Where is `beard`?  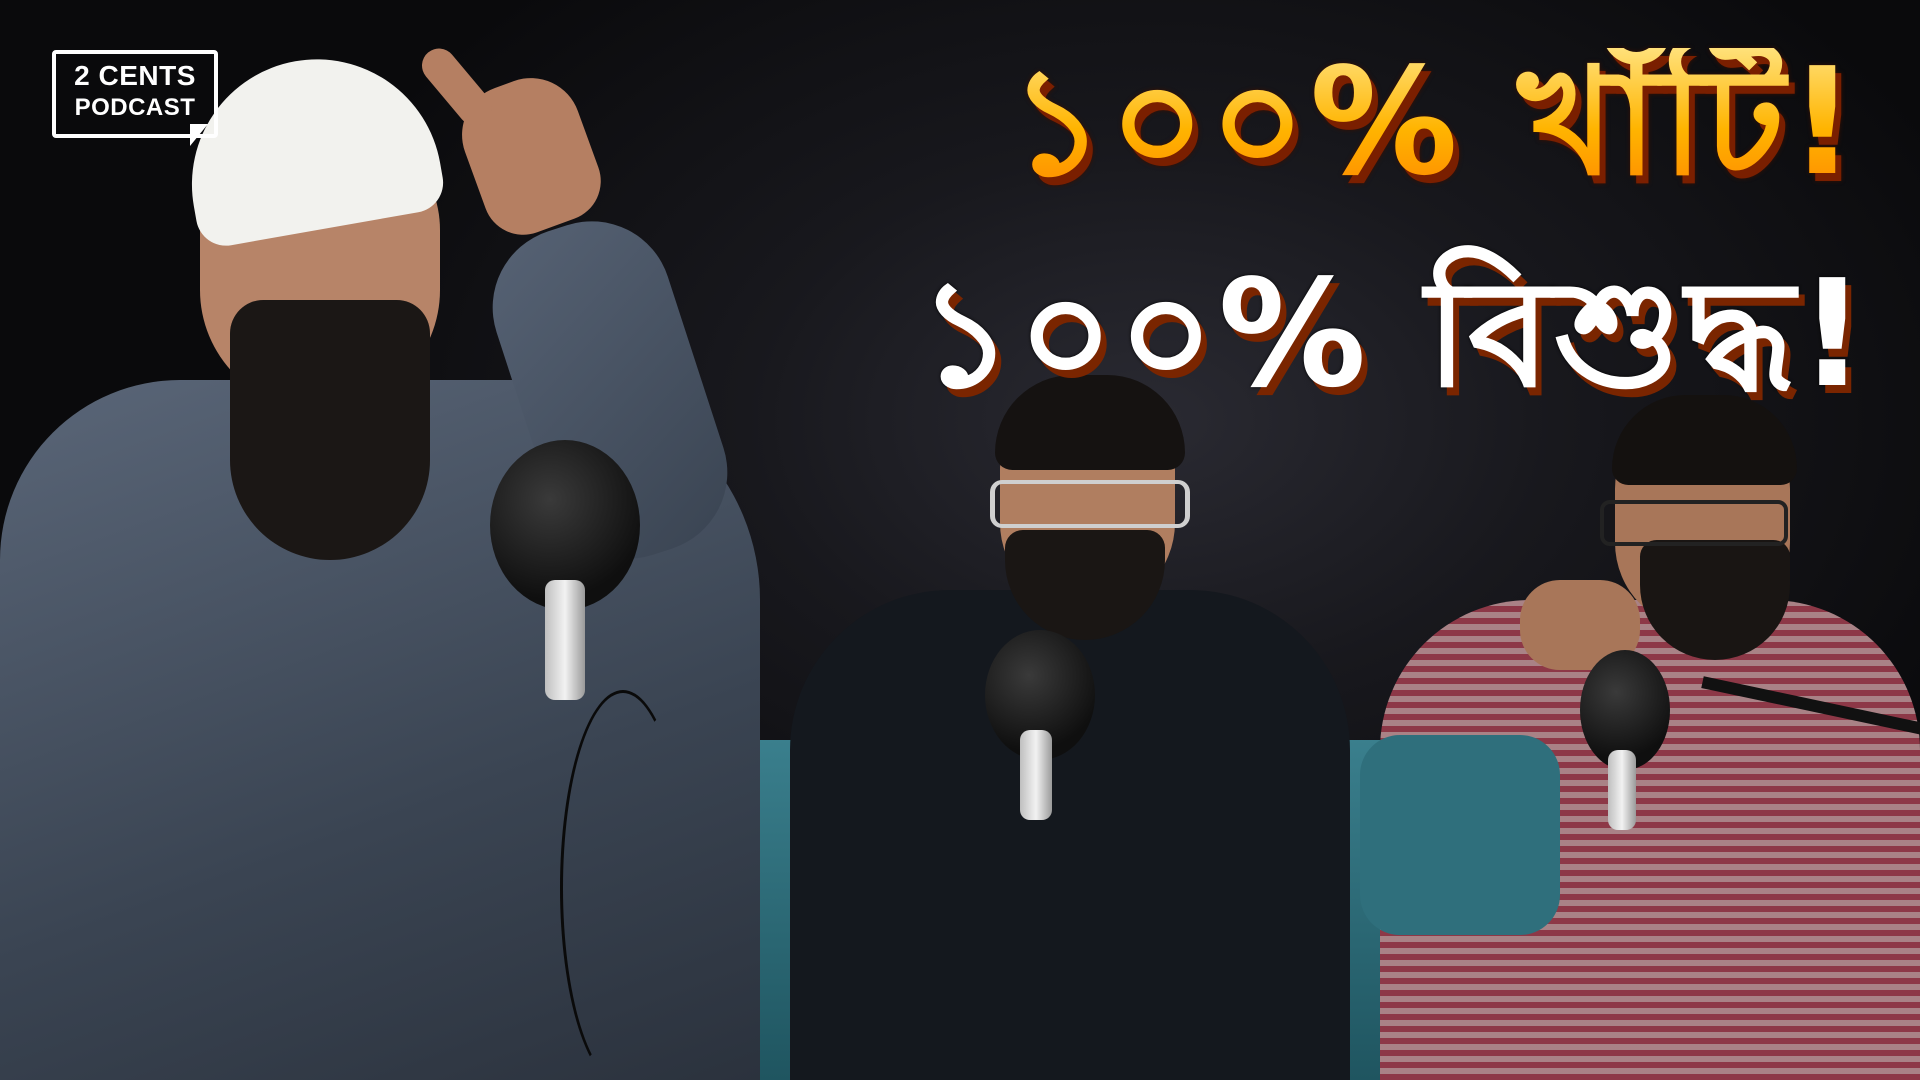
beard is located at coordinates (330, 430).